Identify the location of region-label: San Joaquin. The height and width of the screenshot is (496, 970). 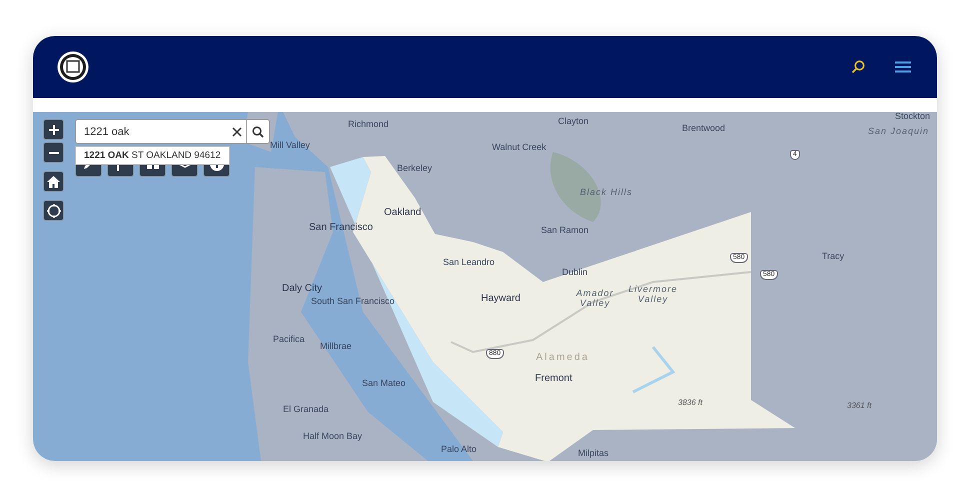
(899, 132).